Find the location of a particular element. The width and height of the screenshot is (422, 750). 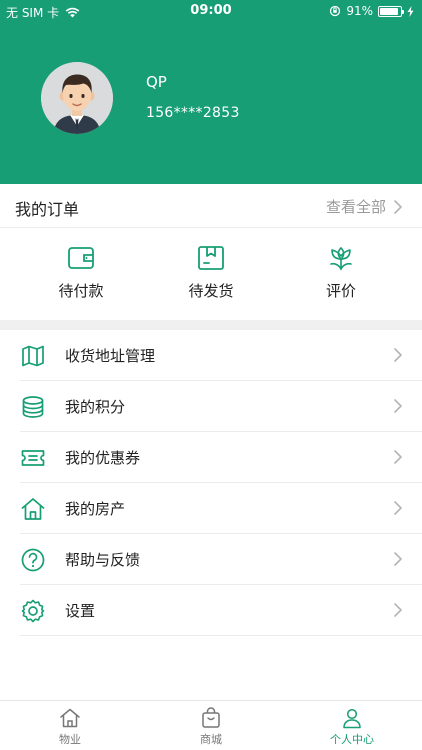

menu-label-points: 我的积分 is located at coordinates (95, 407).